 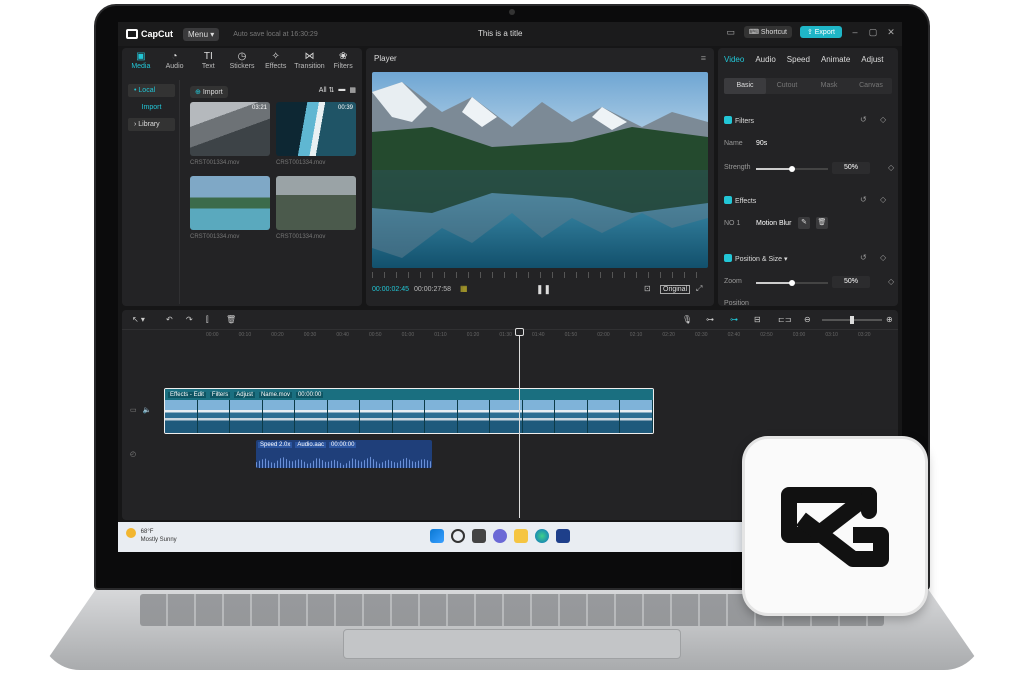 I want to click on player-scrubber, so click(x=540, y=275).